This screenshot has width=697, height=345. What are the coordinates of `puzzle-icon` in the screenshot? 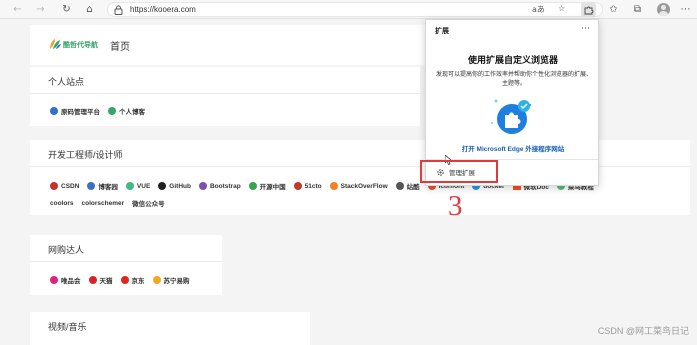 It's located at (588, 10).